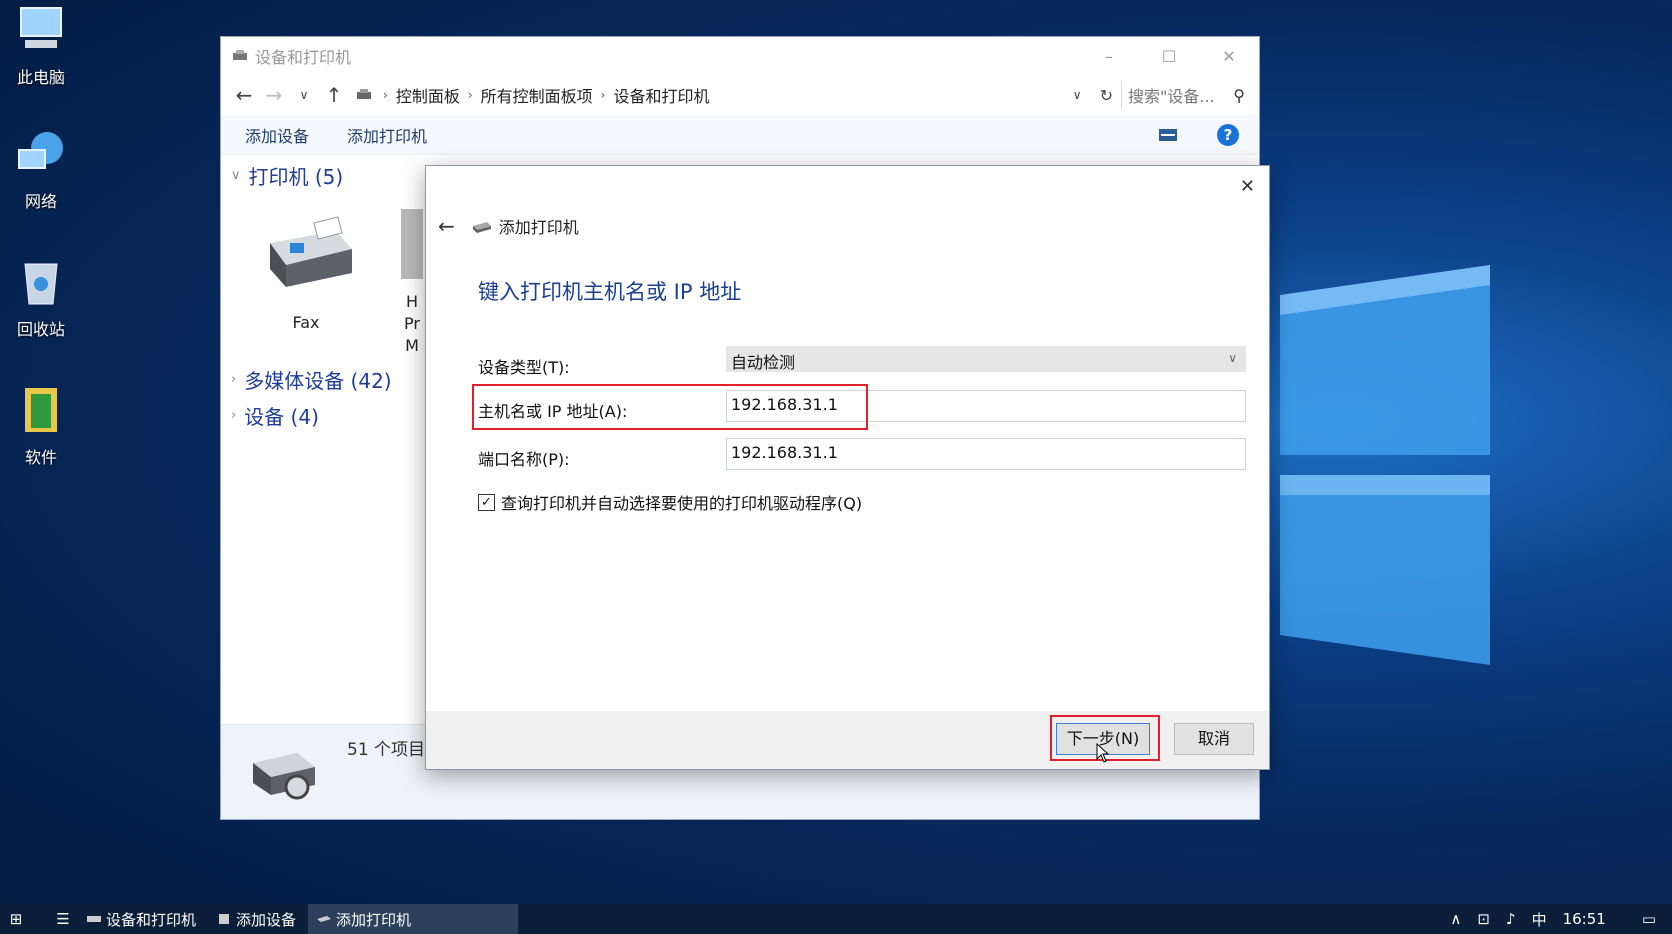 This screenshot has width=1672, height=934. Describe the element at coordinates (1169, 56) in the screenshot. I see `maximize-button: ☐` at that location.